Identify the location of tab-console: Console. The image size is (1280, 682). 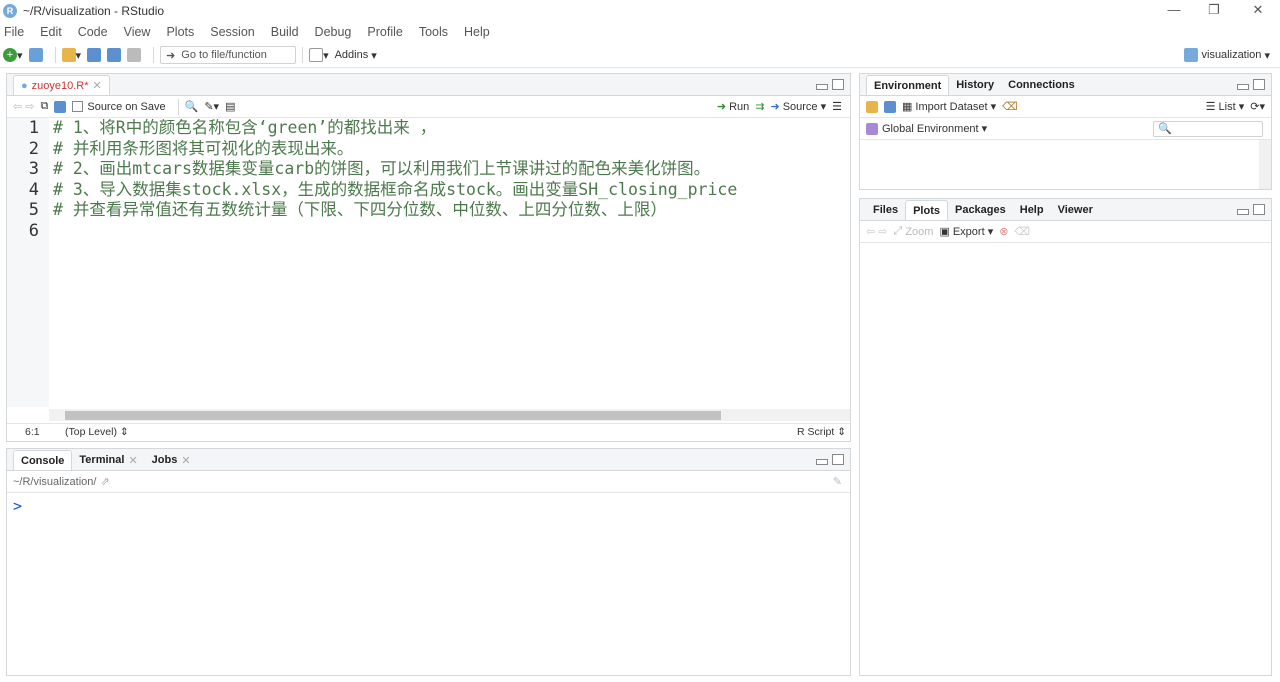
(43, 460).